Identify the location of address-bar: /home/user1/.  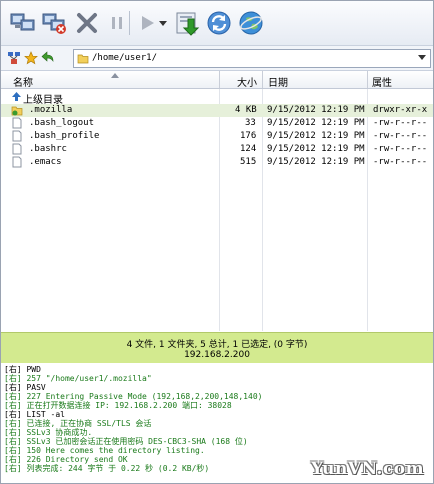
(217, 58).